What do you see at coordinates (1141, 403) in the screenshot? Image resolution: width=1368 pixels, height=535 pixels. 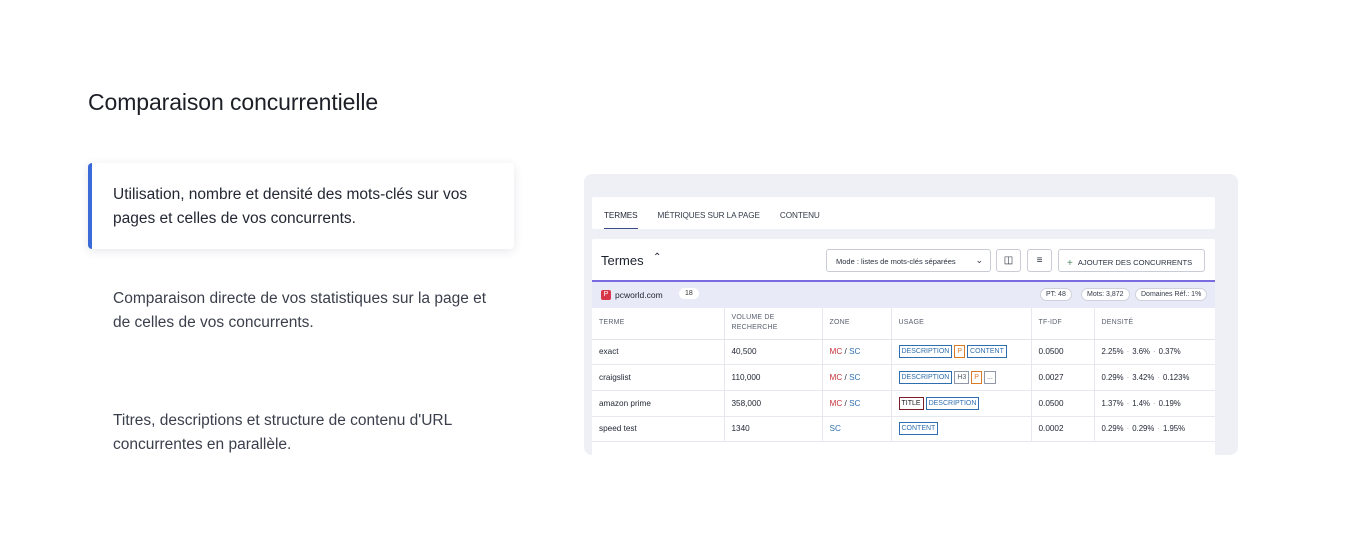 I see `density-value: 1.4%` at bounding box center [1141, 403].